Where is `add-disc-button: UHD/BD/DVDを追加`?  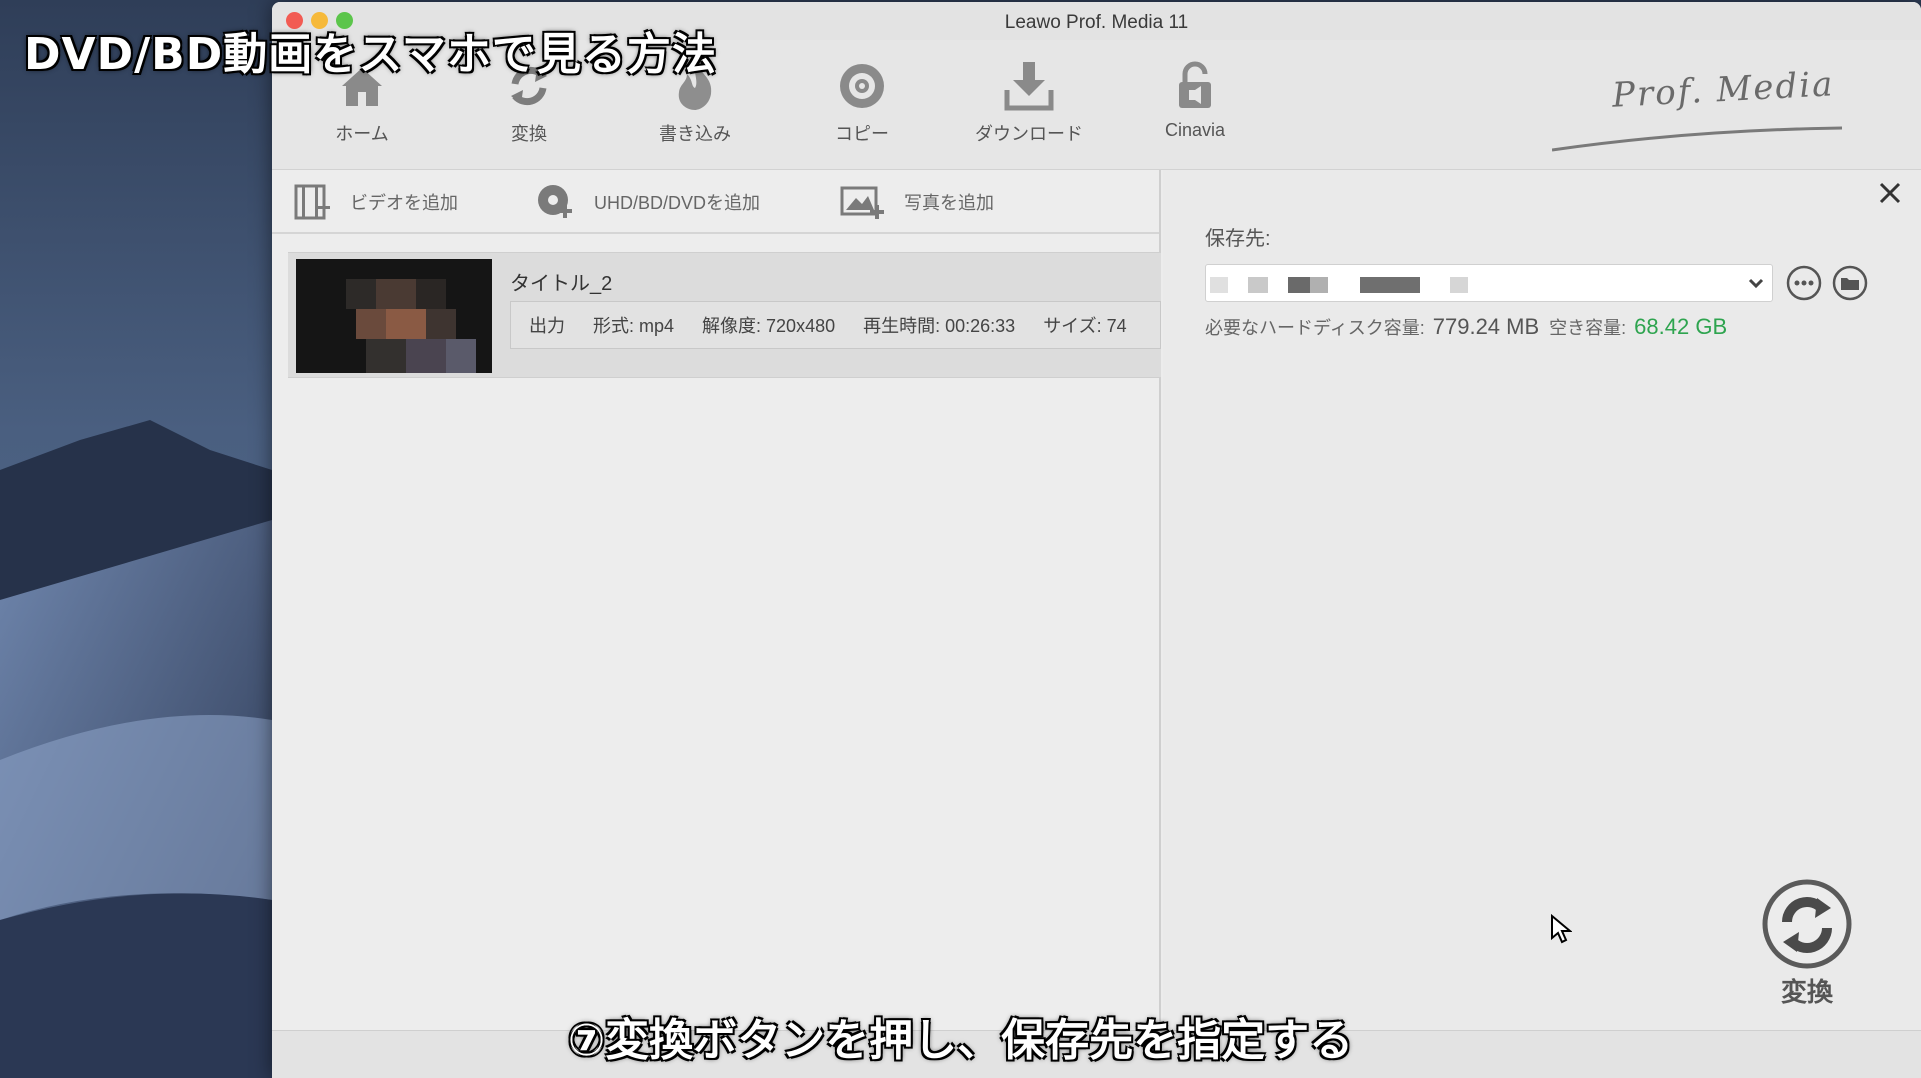 add-disc-button: UHD/BD/DVDを追加 is located at coordinates (648, 202).